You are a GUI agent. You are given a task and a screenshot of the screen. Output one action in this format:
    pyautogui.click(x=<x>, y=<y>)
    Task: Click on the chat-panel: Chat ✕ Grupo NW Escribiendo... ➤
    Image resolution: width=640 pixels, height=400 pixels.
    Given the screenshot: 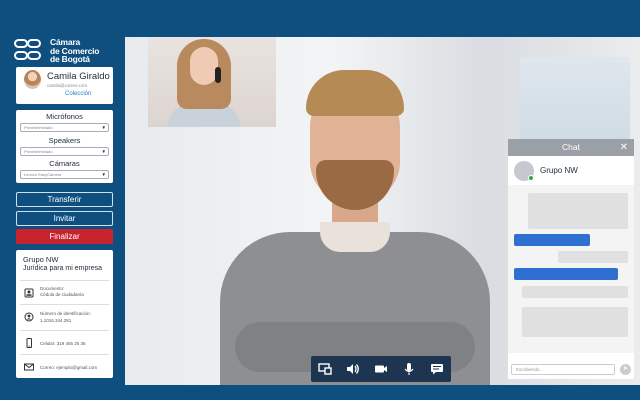 What is the action you would take?
    pyautogui.click(x=571, y=259)
    